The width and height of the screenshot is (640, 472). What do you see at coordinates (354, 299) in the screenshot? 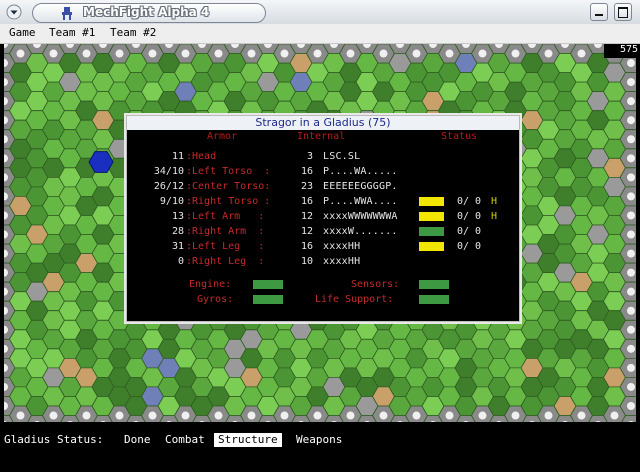
I see `life-support-label: Life Support:` at bounding box center [354, 299].